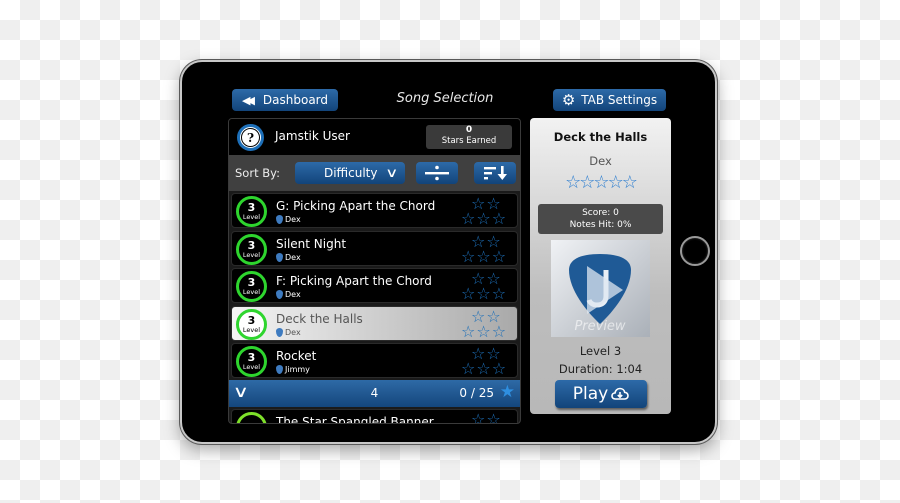  I want to click on song-row: 3 Level Rocket Jimmy ☆ ☆ ☆ ☆ ☆, so click(374, 360).